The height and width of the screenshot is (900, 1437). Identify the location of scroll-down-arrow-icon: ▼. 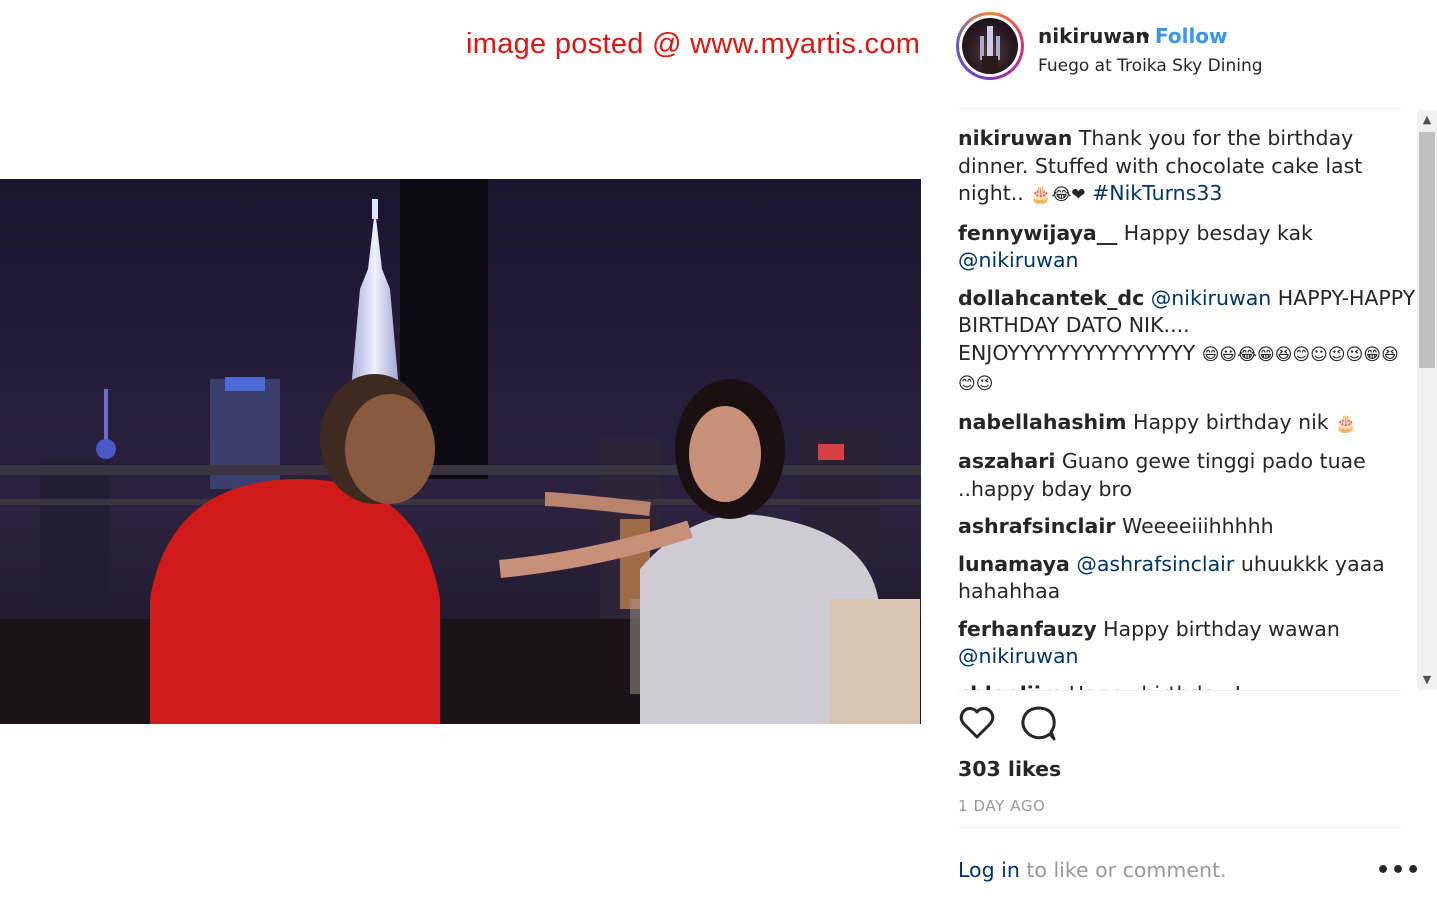
(1427, 680).